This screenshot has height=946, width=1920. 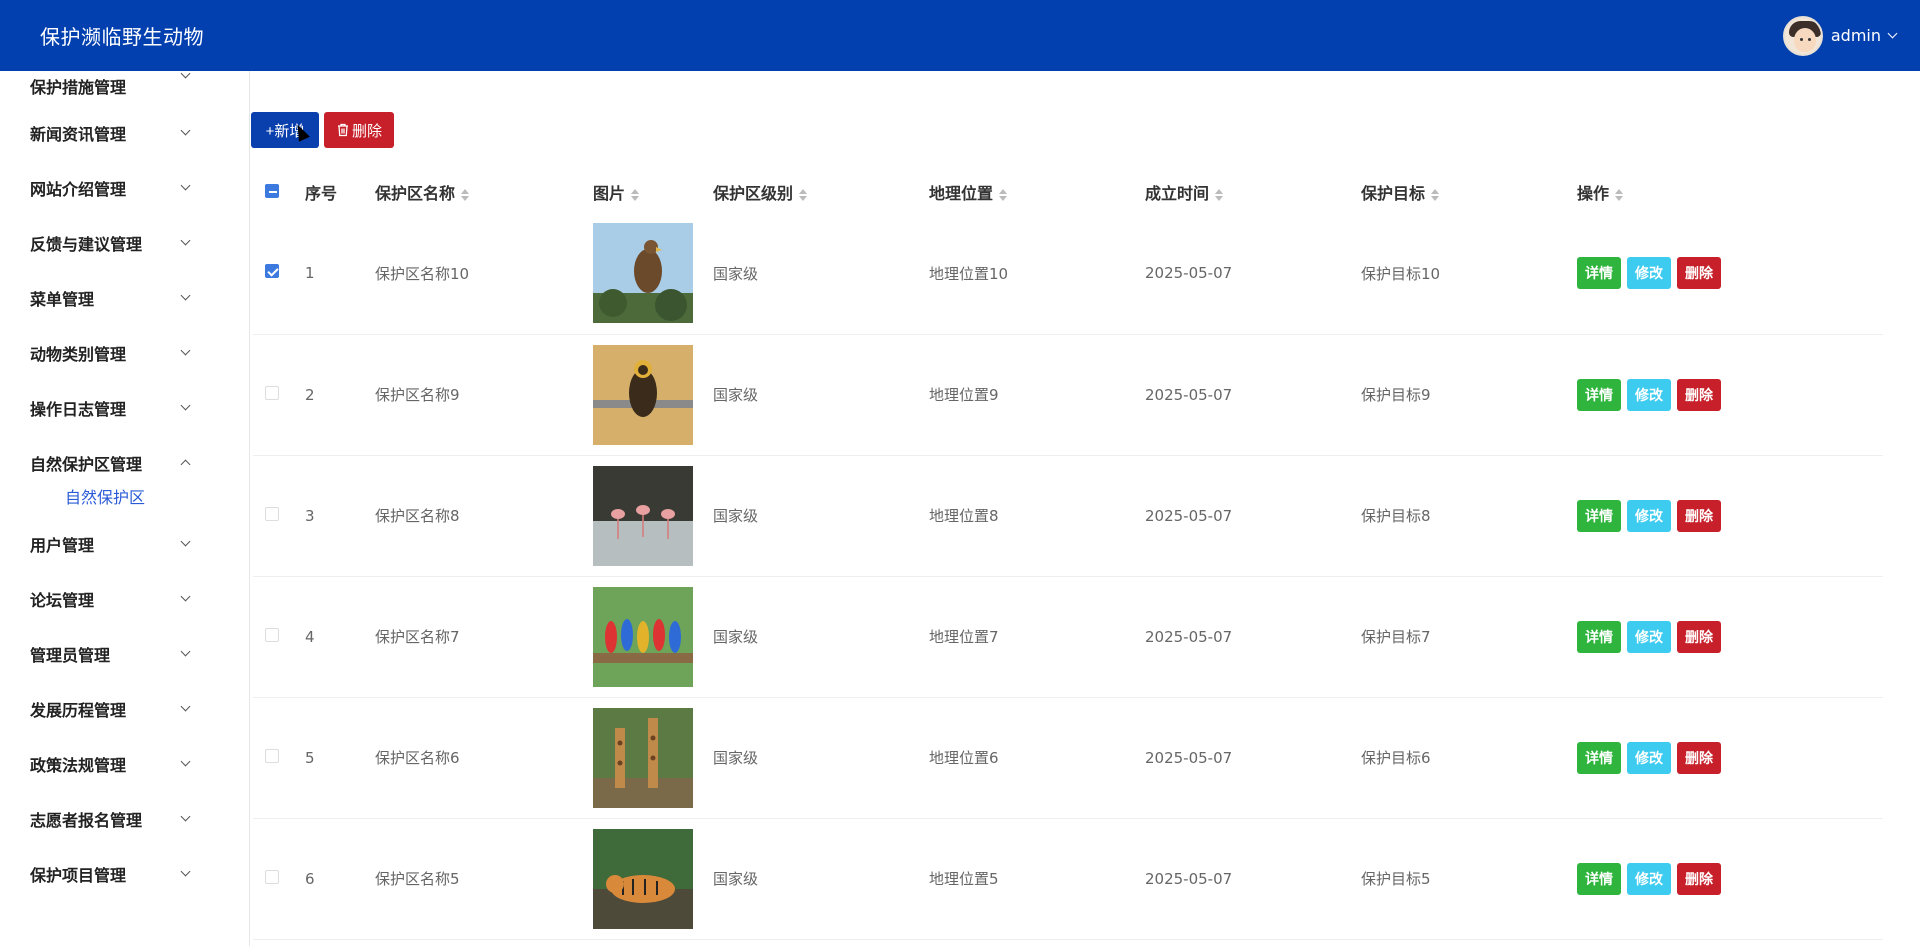 I want to click on sidebar-item-admins: 管理员管理, so click(x=124, y=653).